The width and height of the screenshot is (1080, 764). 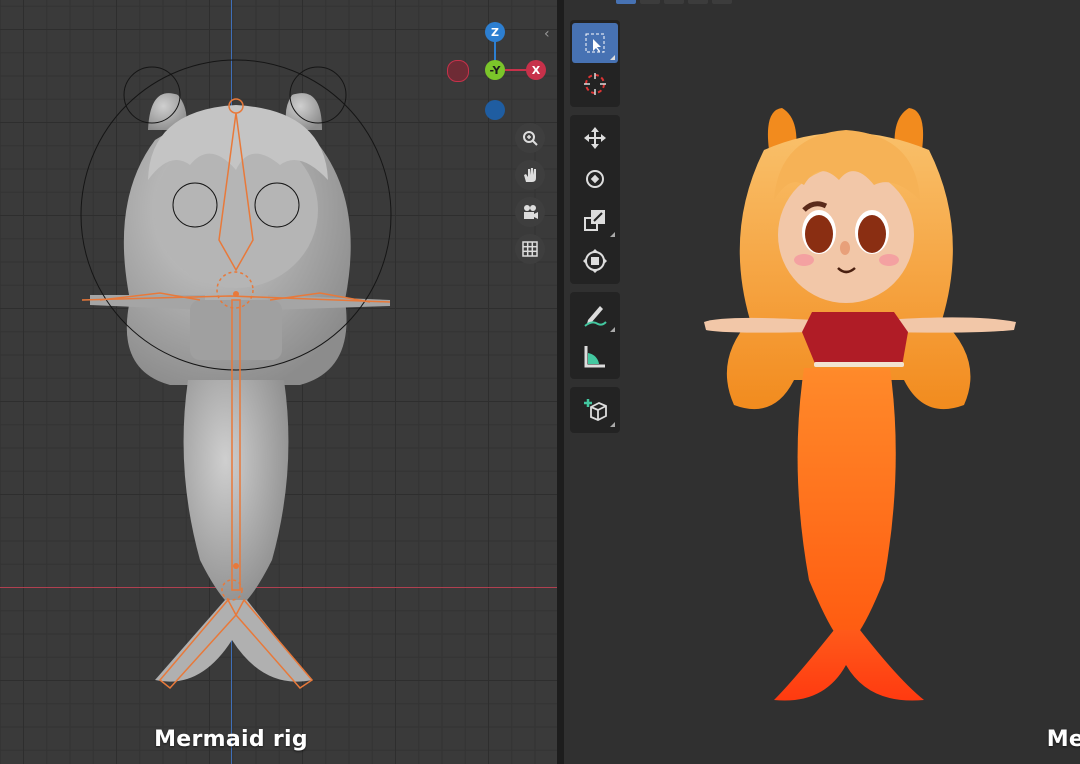 I want to click on gizmo-x: X, so click(x=536, y=70).